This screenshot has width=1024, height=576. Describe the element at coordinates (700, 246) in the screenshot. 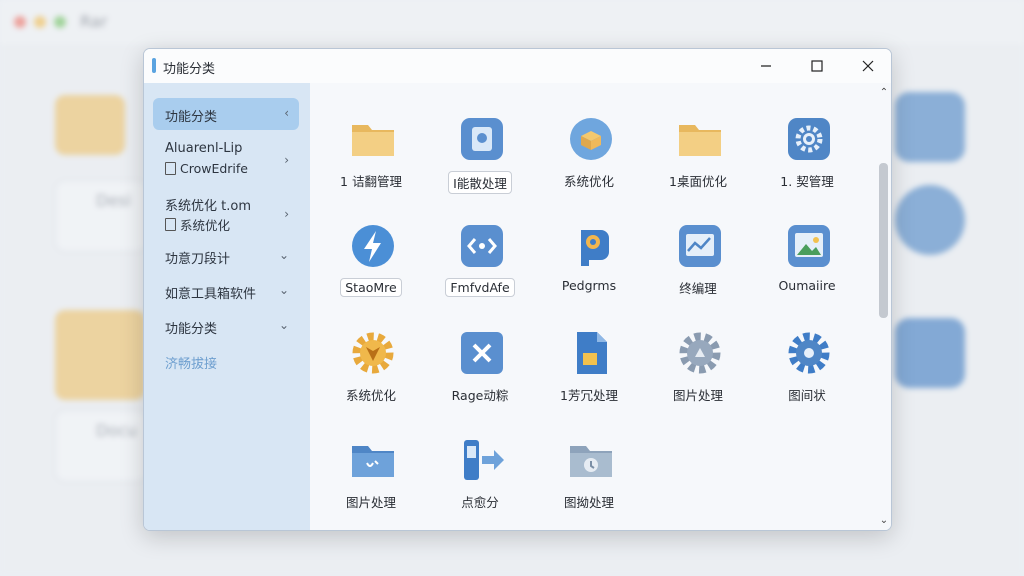

I see `chart-icon` at that location.